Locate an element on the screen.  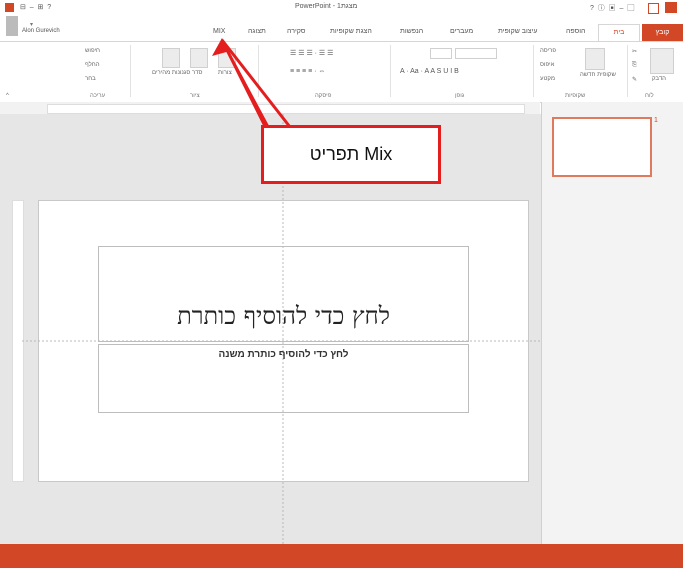
quick-styles-icon is located at coordinates (171, 58).